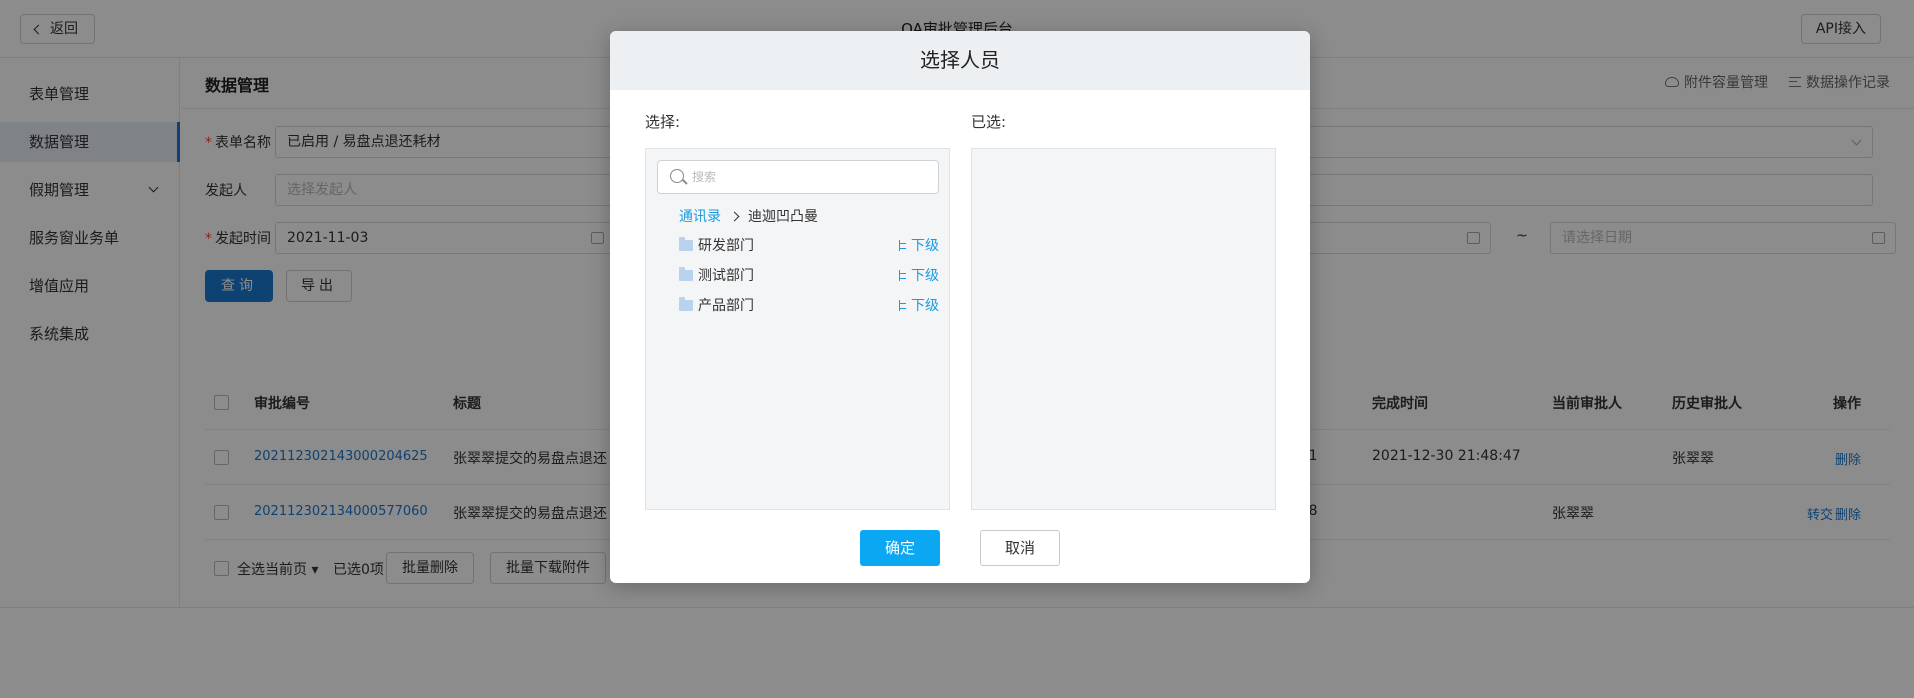 The width and height of the screenshot is (1914, 698). What do you see at coordinates (809, 275) in the screenshot?
I see `department-item: 测试部门 下级` at bounding box center [809, 275].